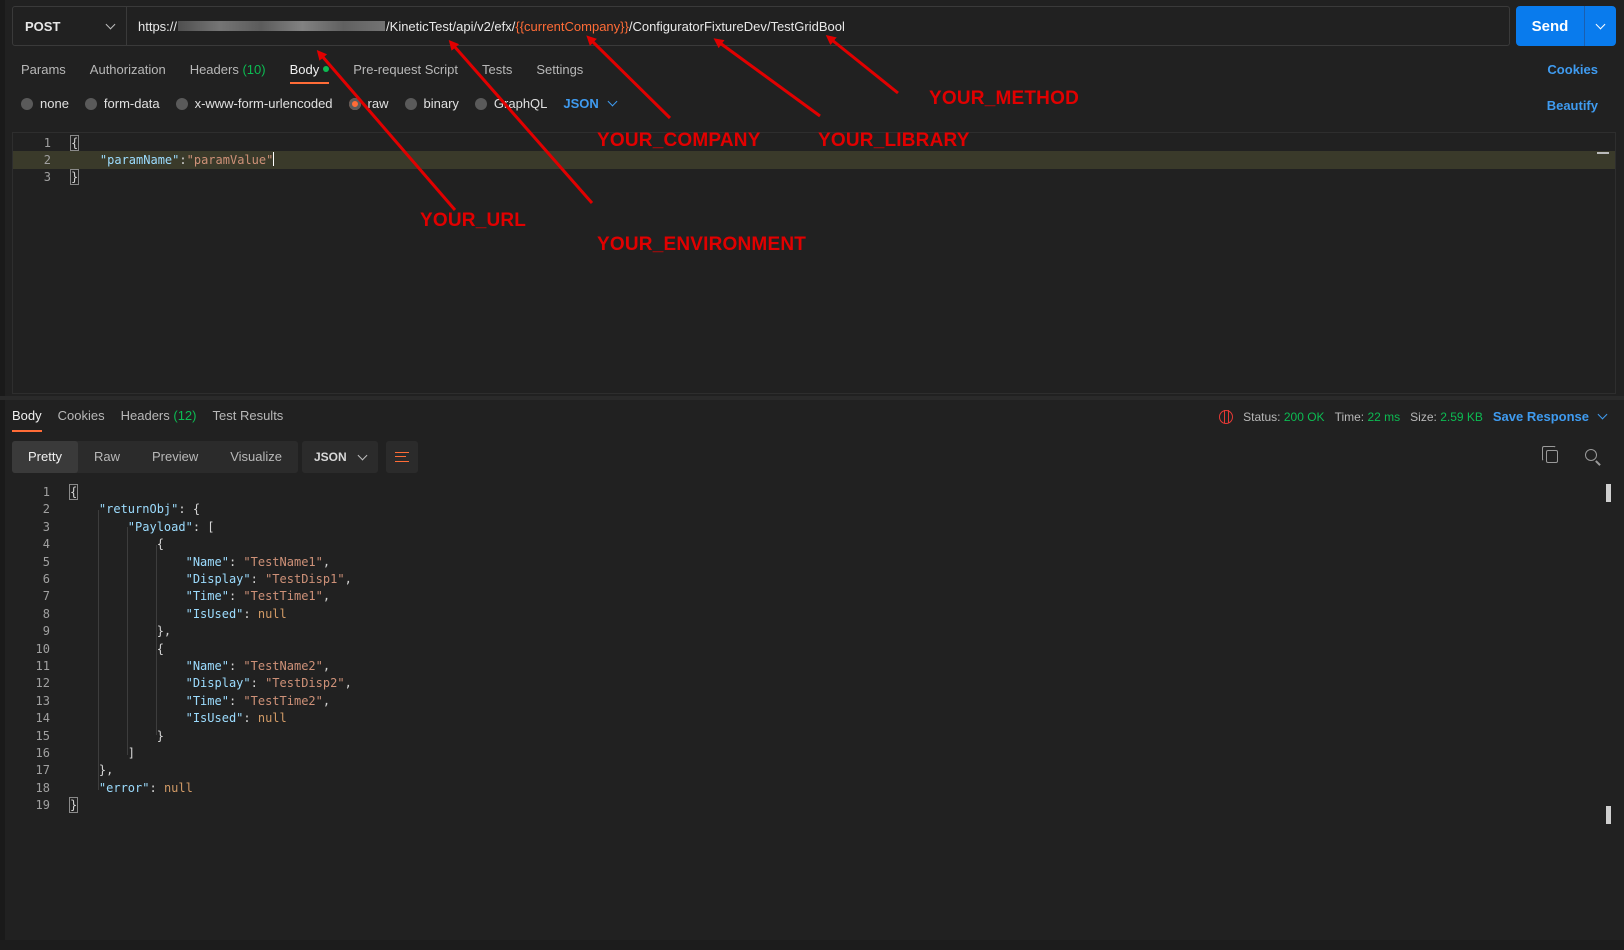  I want to click on response-format-select: JSON, so click(340, 457).